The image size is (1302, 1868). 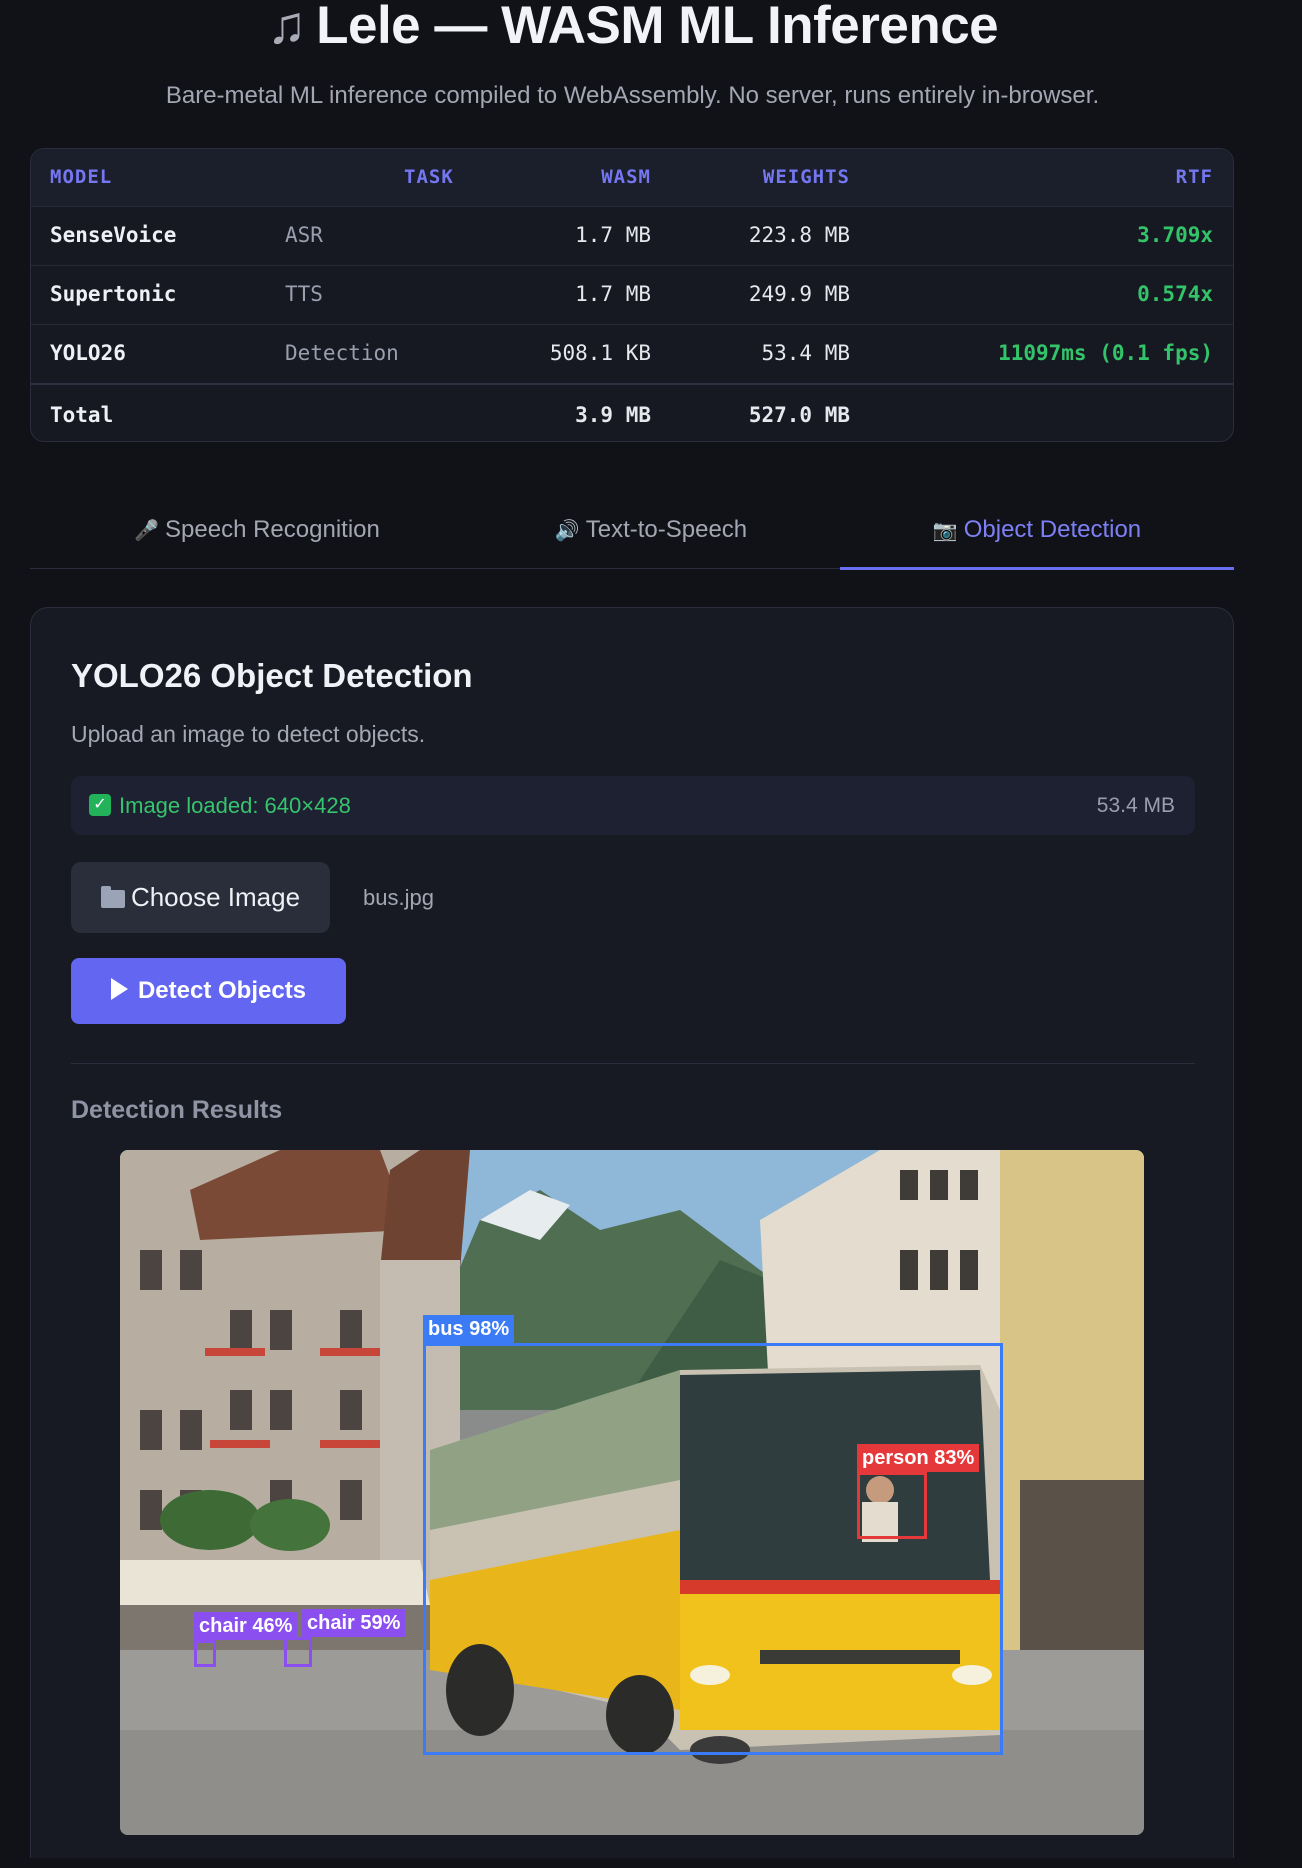 I want to click on table-row: Supertonic TTS 1.7 MB 249.9 MB 0.574x, so click(x=632, y=294).